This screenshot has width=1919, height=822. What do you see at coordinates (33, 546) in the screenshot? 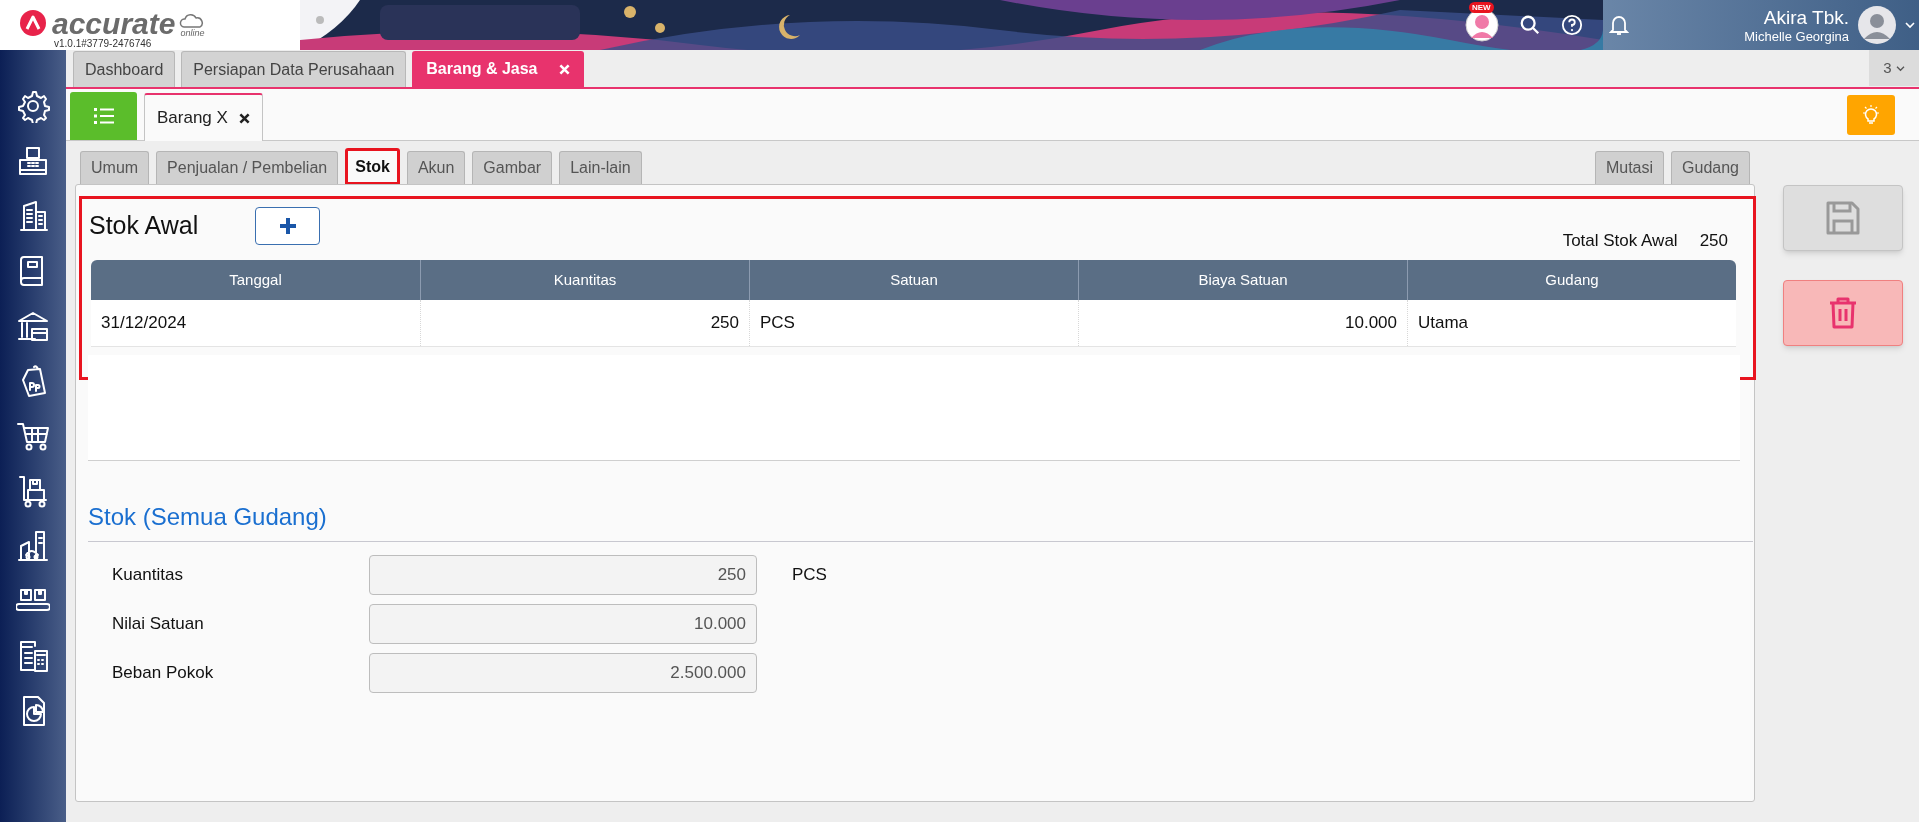
I see `factory-icon` at bounding box center [33, 546].